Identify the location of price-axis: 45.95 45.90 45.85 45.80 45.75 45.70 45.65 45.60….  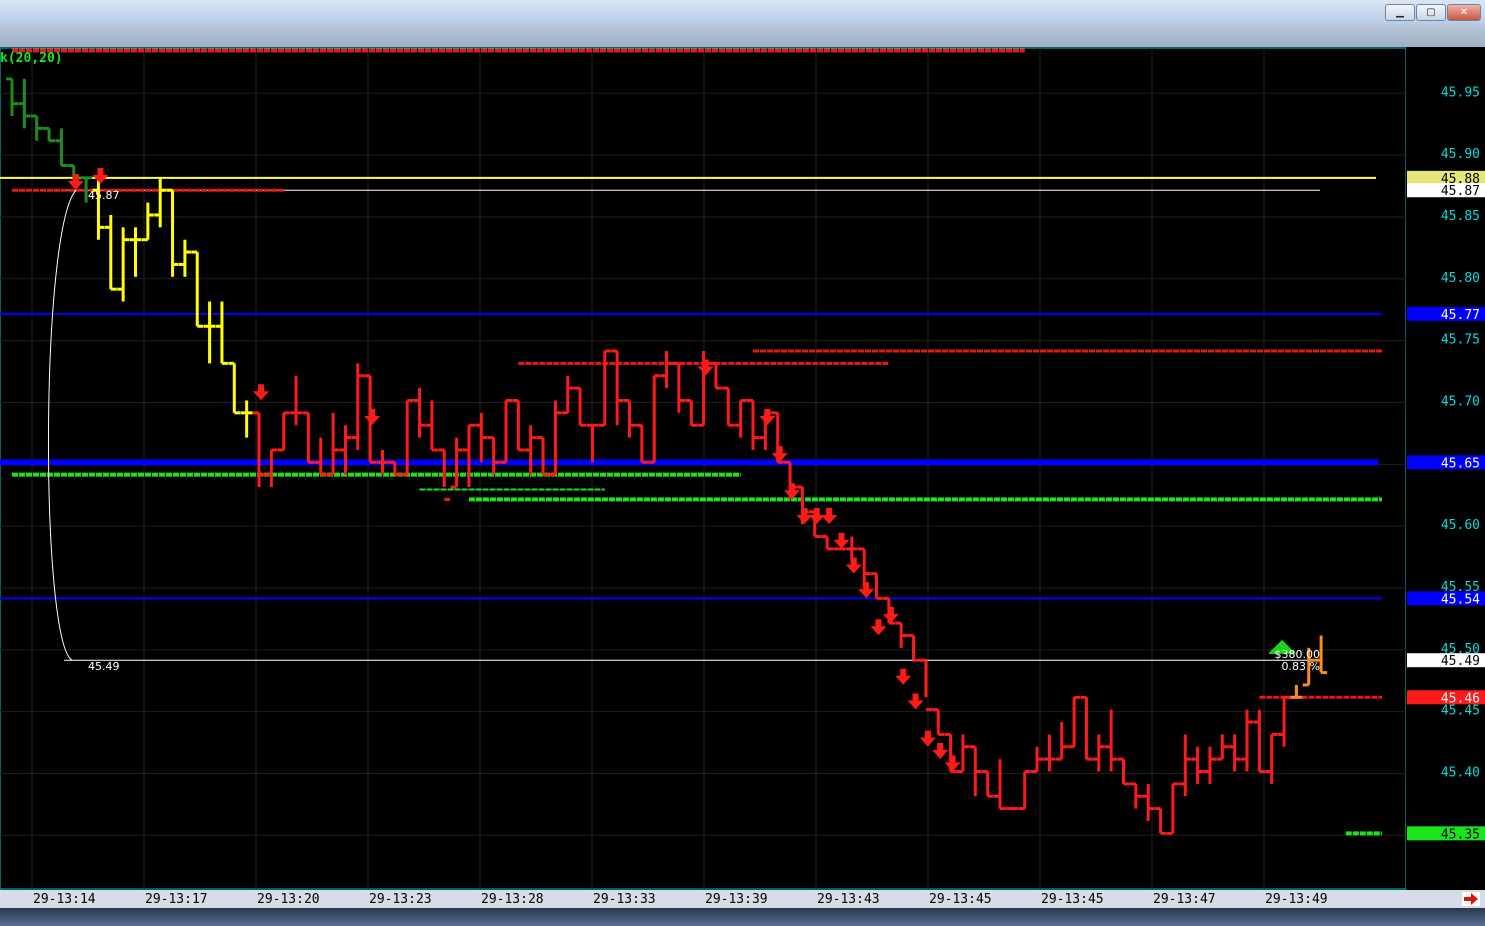
(1445, 468).